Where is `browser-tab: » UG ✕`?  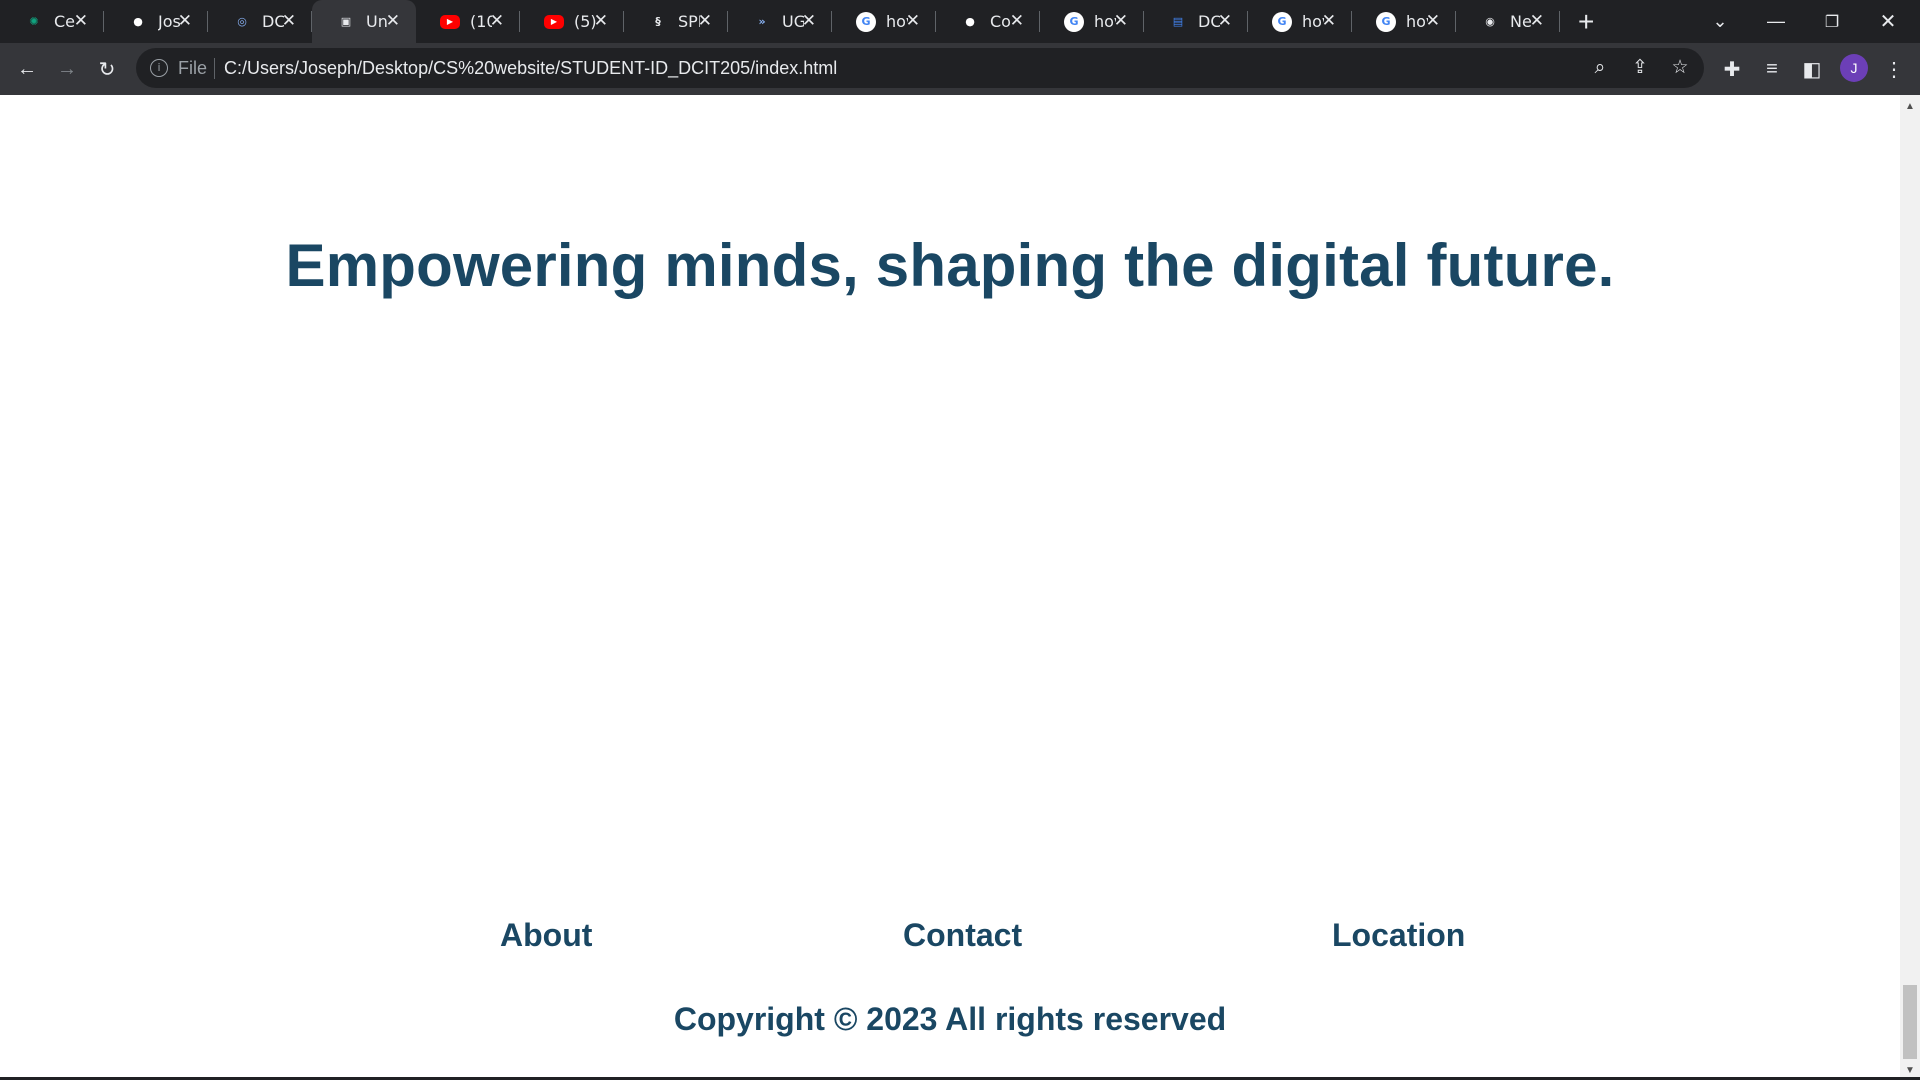 browser-tab: » UG ✕ is located at coordinates (780, 21).